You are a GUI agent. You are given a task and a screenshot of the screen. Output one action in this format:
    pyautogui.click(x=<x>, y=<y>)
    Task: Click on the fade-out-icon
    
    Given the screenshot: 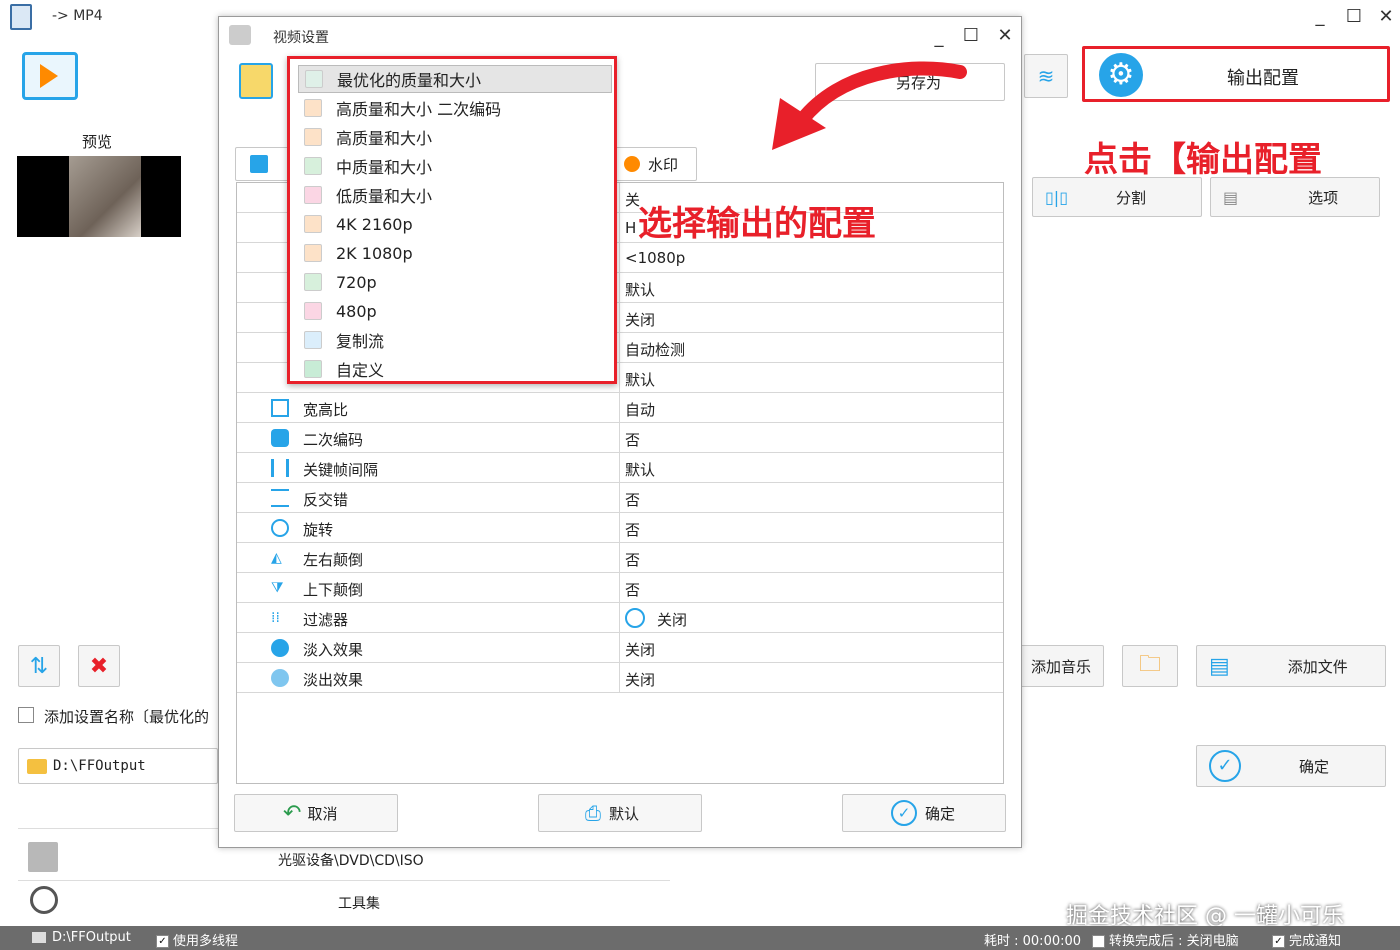 What is the action you would take?
    pyautogui.click(x=280, y=678)
    